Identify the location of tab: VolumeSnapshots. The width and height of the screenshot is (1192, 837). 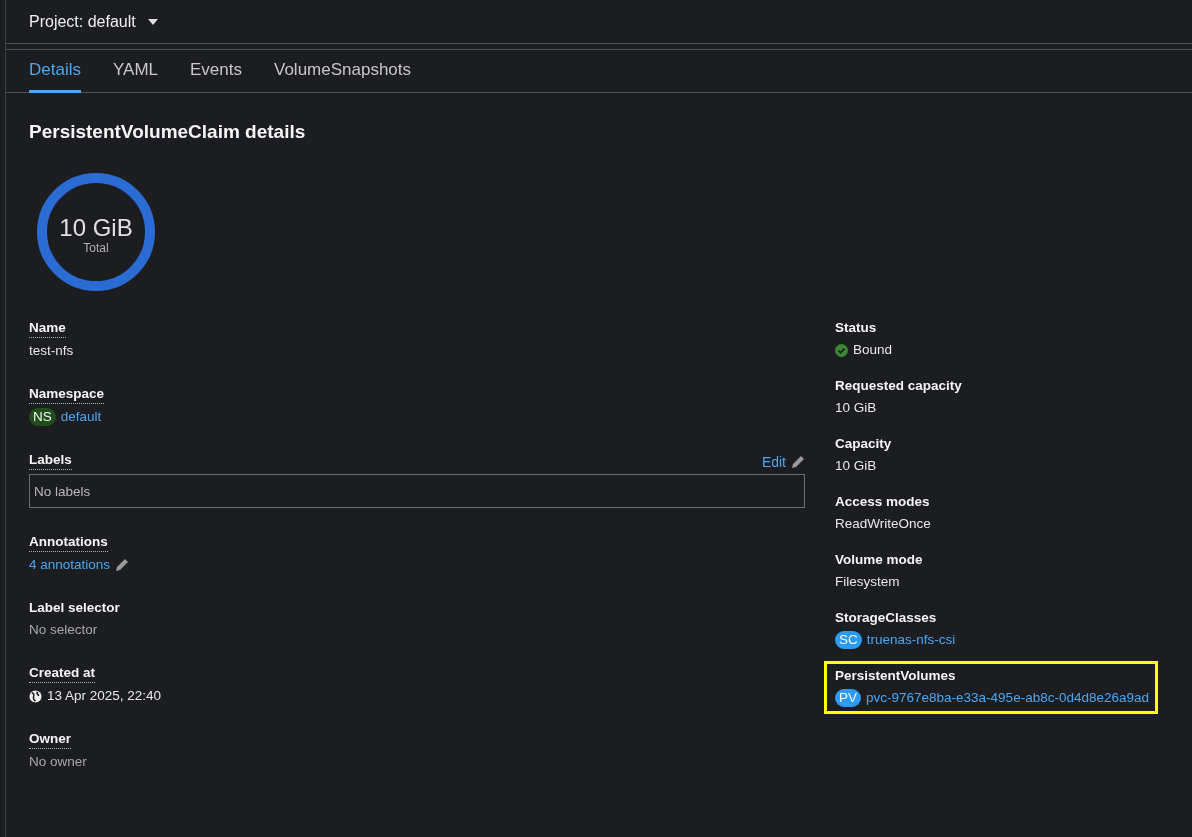
(343, 71).